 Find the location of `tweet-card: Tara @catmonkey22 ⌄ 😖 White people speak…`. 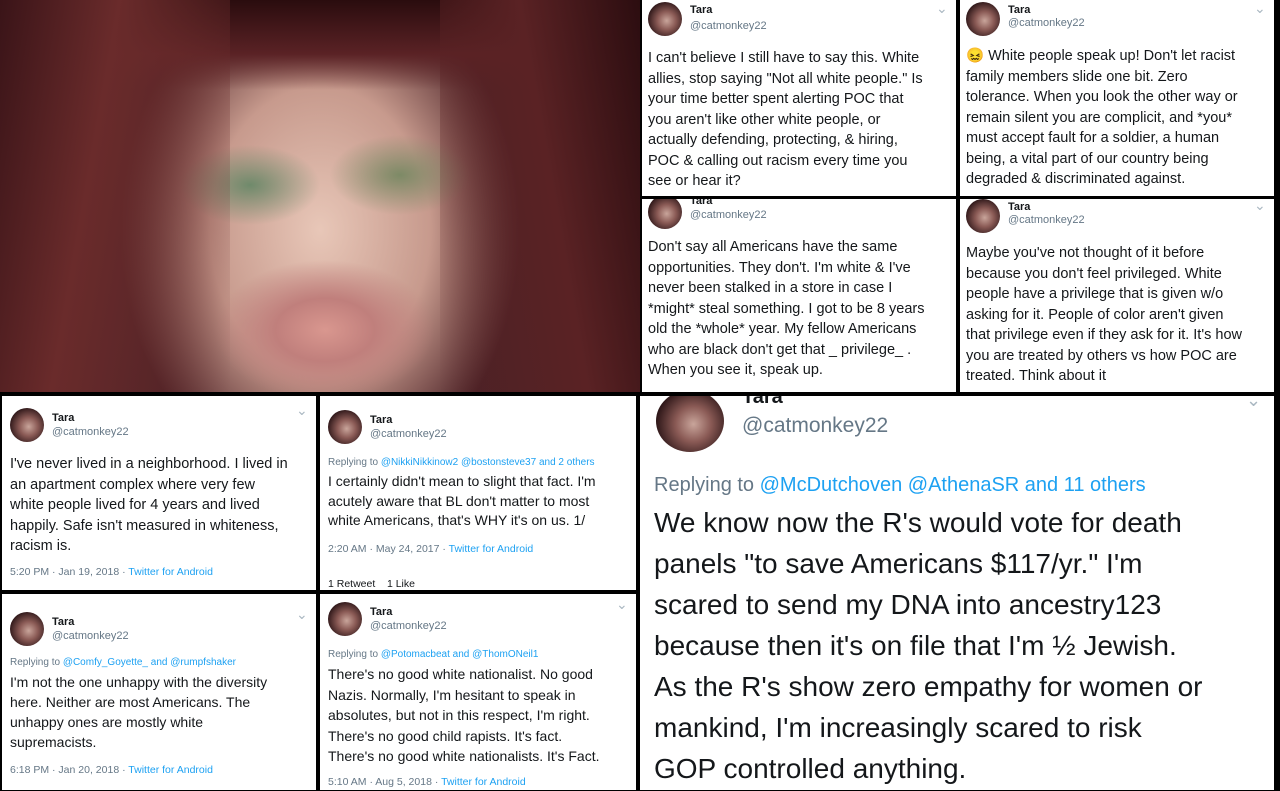

tweet-card: Tara @catmonkey22 ⌄ 😖 White people speak… is located at coordinates (1117, 98).